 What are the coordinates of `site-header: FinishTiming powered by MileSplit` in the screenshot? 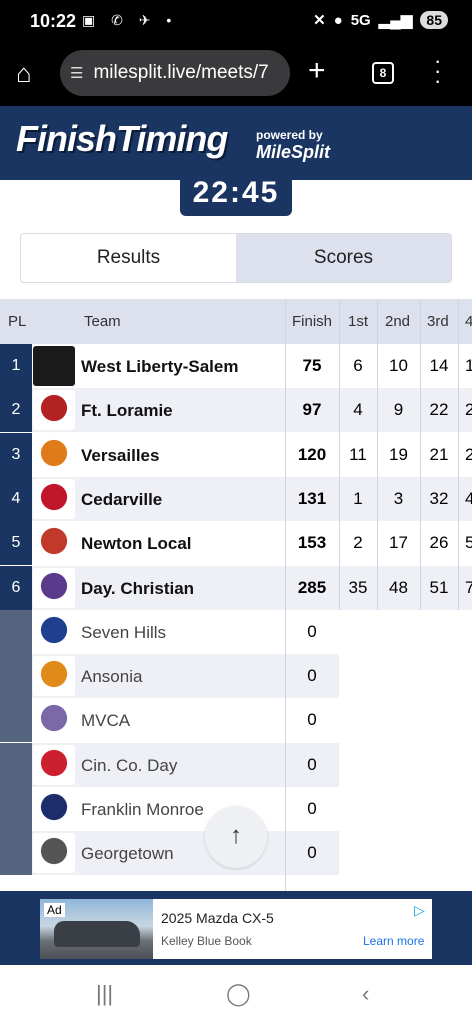 It's located at (236, 143).